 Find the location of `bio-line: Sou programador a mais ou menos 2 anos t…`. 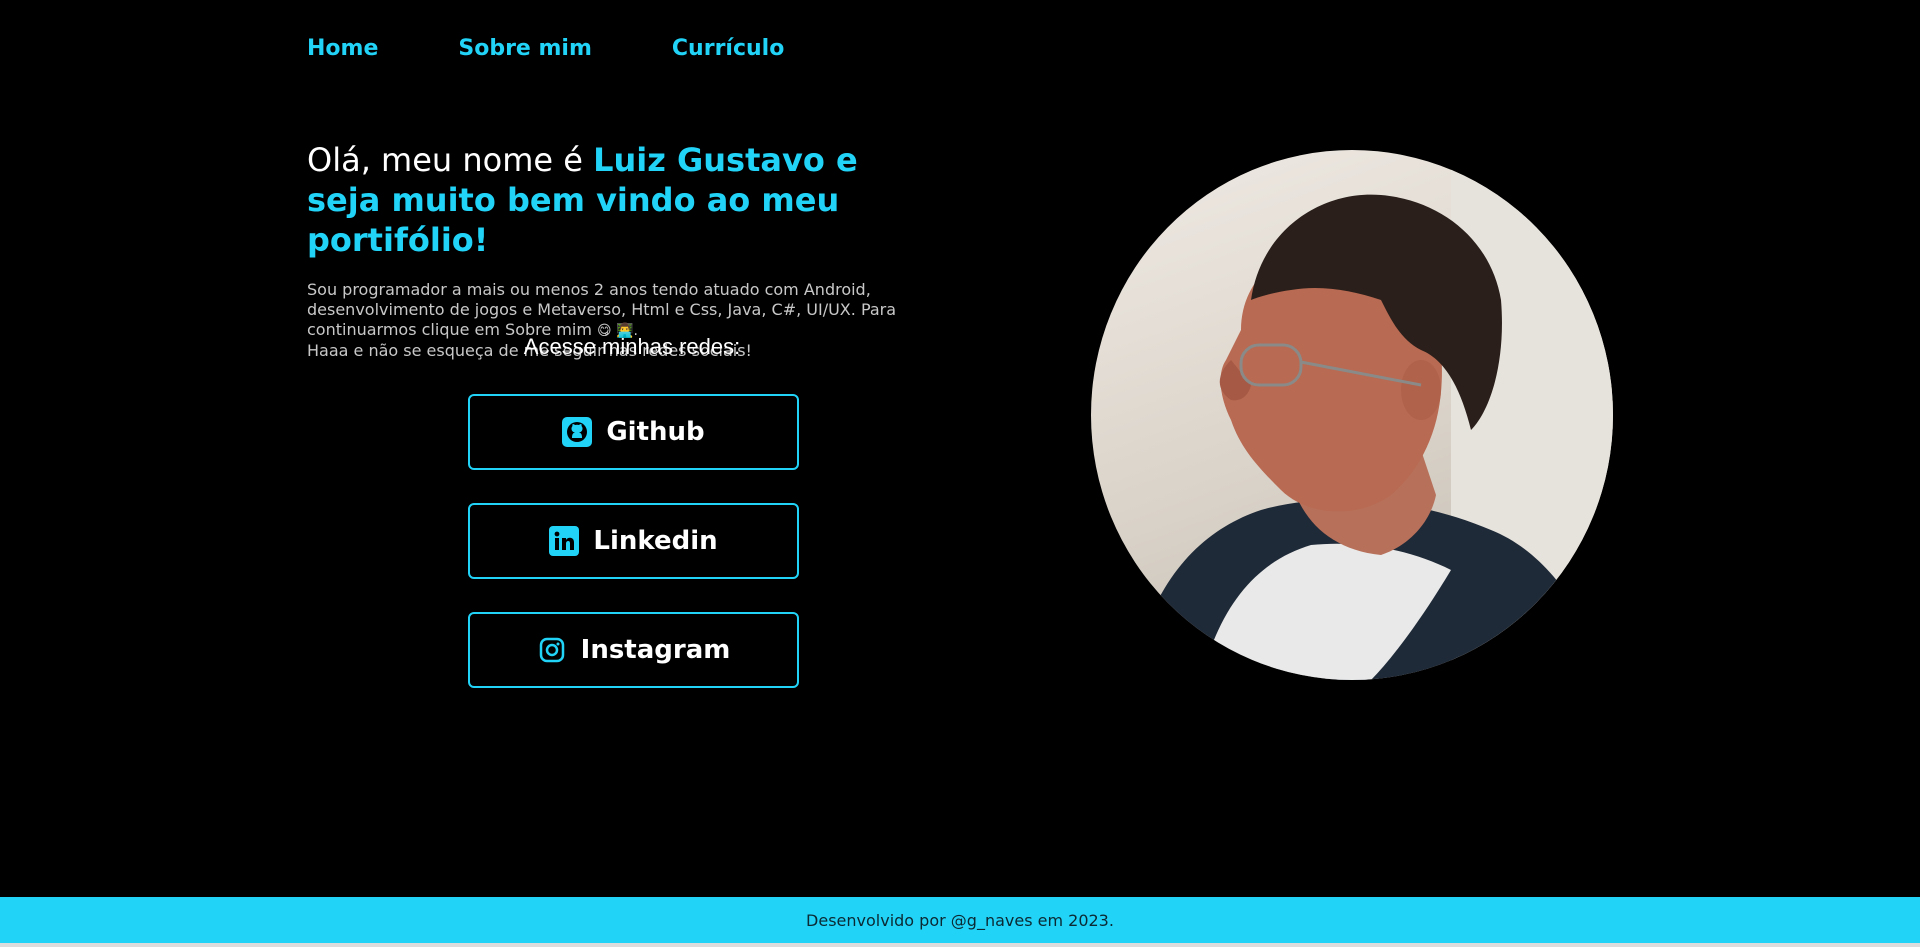

bio-line: Sou programador a mais ou menos 2 anos t… is located at coordinates (589, 289).